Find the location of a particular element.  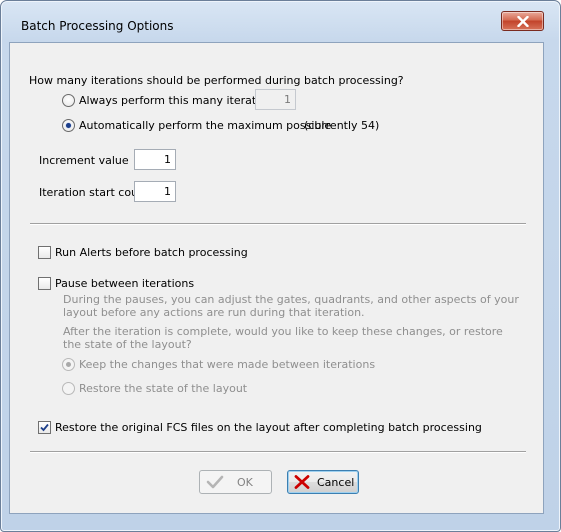

restore-fcs-checkbox is located at coordinates (44, 427).